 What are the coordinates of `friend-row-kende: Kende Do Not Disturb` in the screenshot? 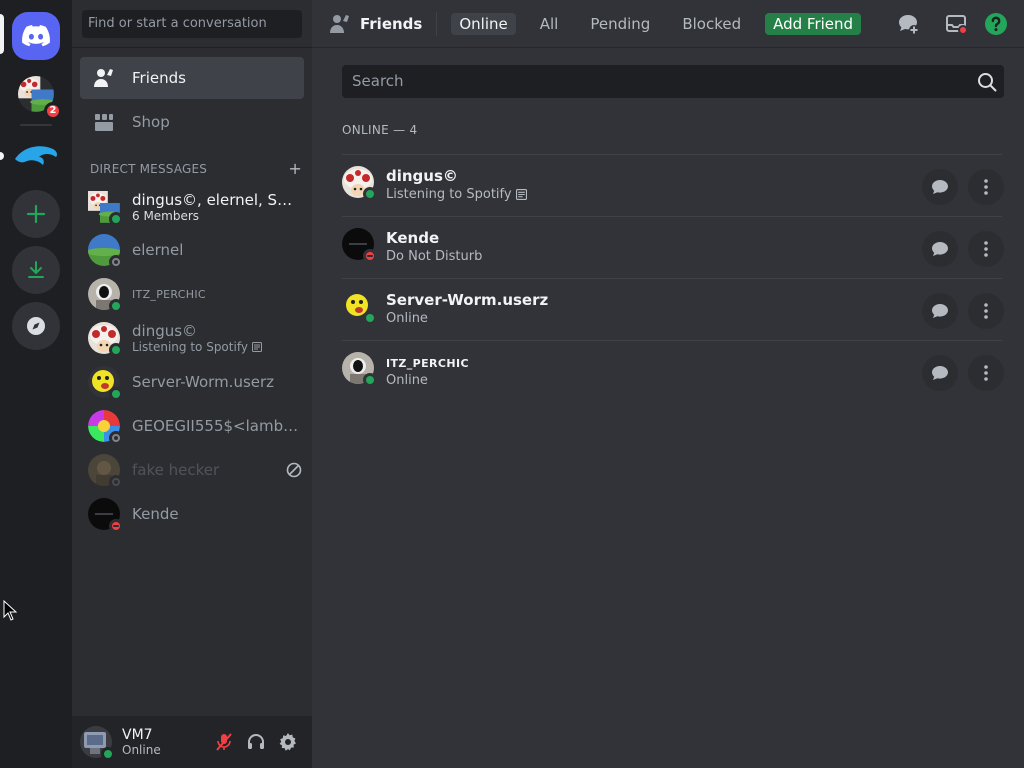 It's located at (673, 247).